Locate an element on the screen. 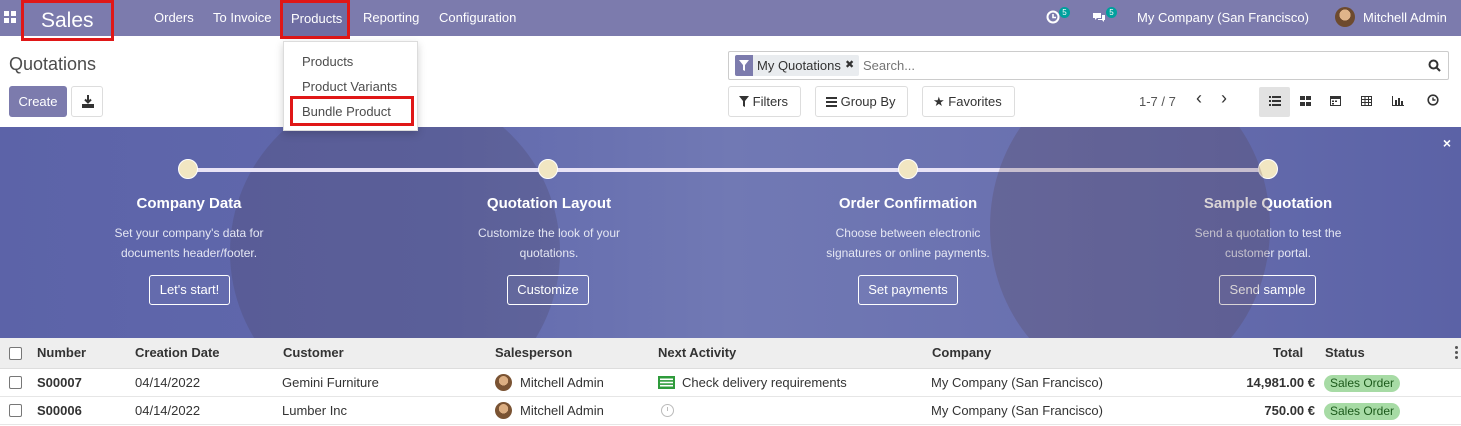  company: My Company (San Francisco) is located at coordinates (1017, 410).